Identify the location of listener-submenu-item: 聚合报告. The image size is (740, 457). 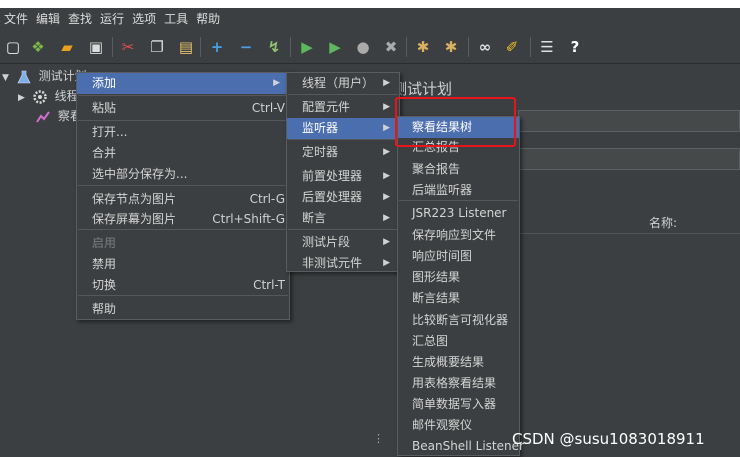
(458, 169).